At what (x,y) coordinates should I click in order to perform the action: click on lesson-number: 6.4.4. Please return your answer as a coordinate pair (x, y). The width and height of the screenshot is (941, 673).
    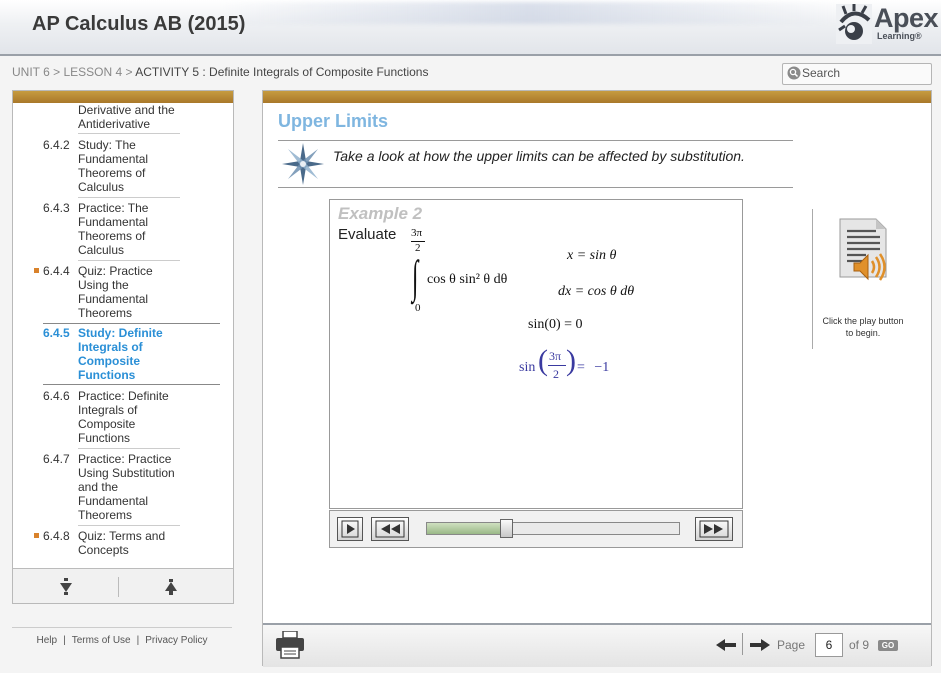
    Looking at the image, I should click on (56, 271).